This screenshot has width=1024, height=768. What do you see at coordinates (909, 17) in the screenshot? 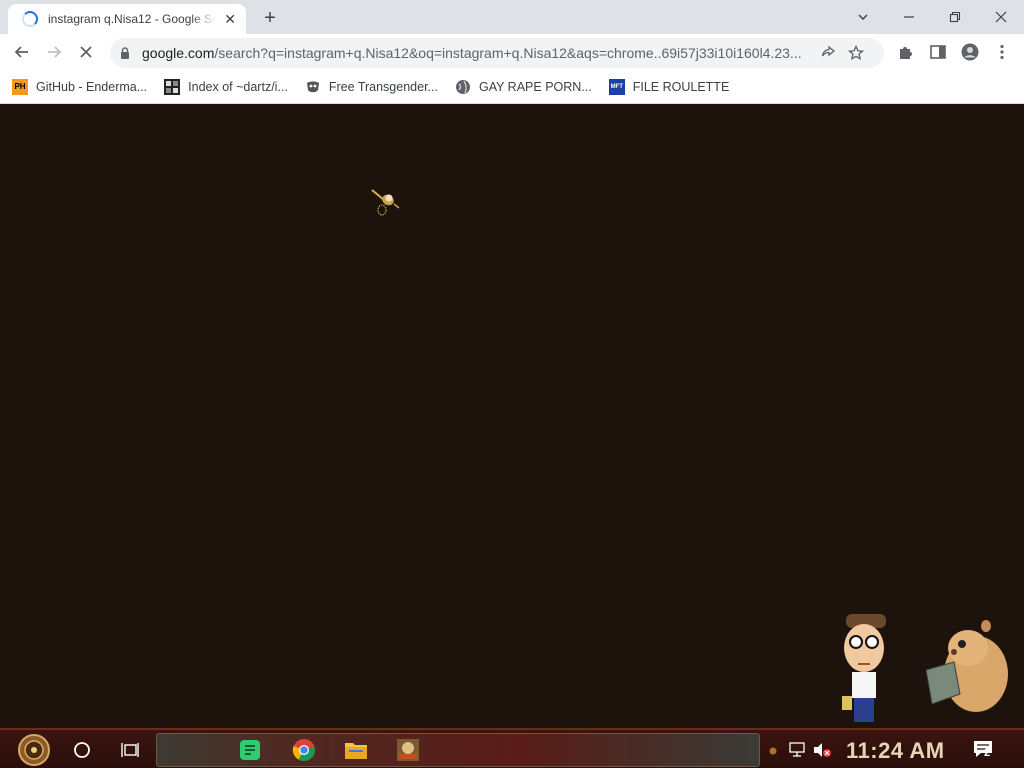
I see `minimize-button` at bounding box center [909, 17].